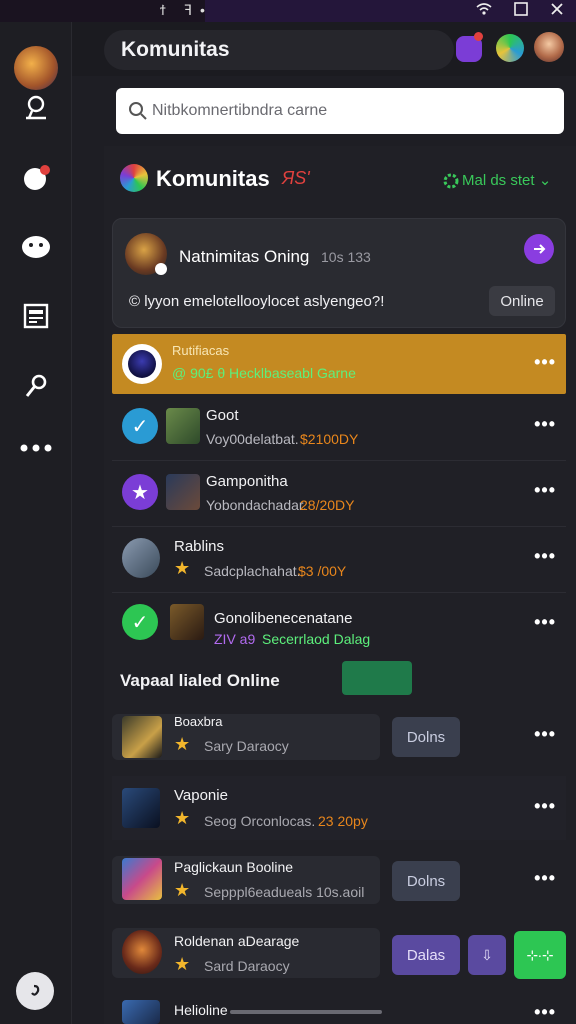 The image size is (576, 1024). What do you see at coordinates (264, 373) in the screenshot?
I see `highlight-subtitle: @ 90£ θ Hecklbaseabl Garne` at bounding box center [264, 373].